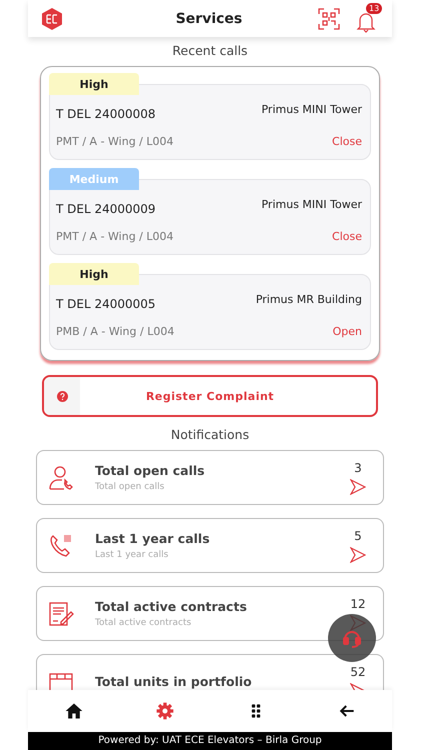  What do you see at coordinates (374, 8) in the screenshot?
I see `notification-badge: 13` at bounding box center [374, 8].